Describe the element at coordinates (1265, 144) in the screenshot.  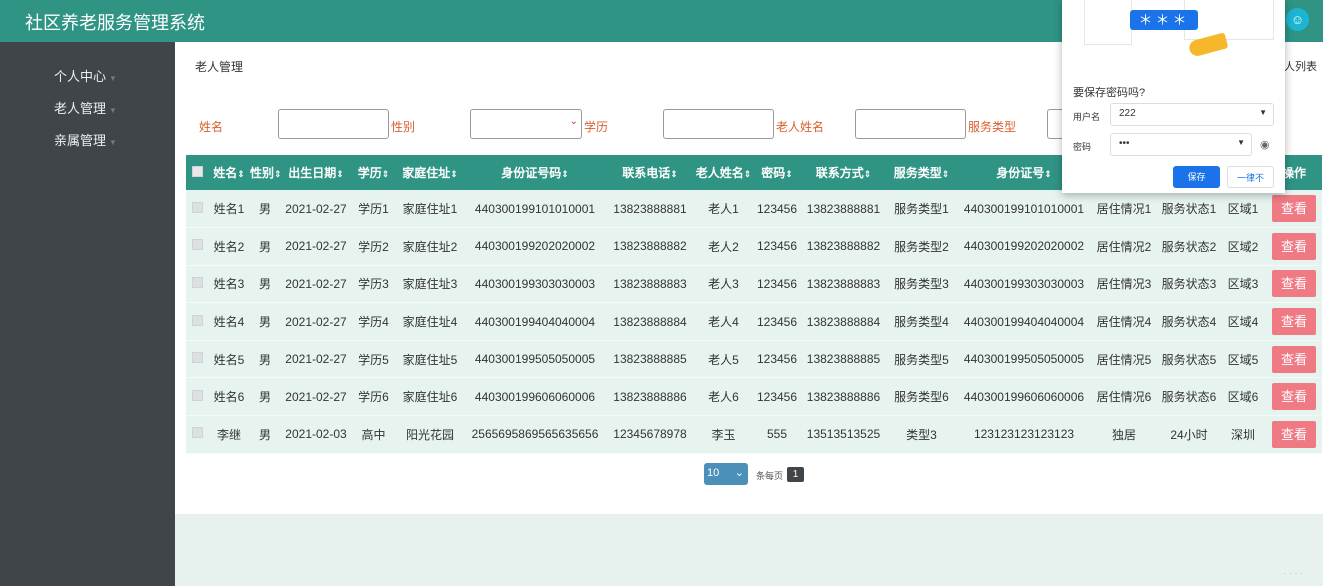
I see `eye-icon: ◉` at that location.